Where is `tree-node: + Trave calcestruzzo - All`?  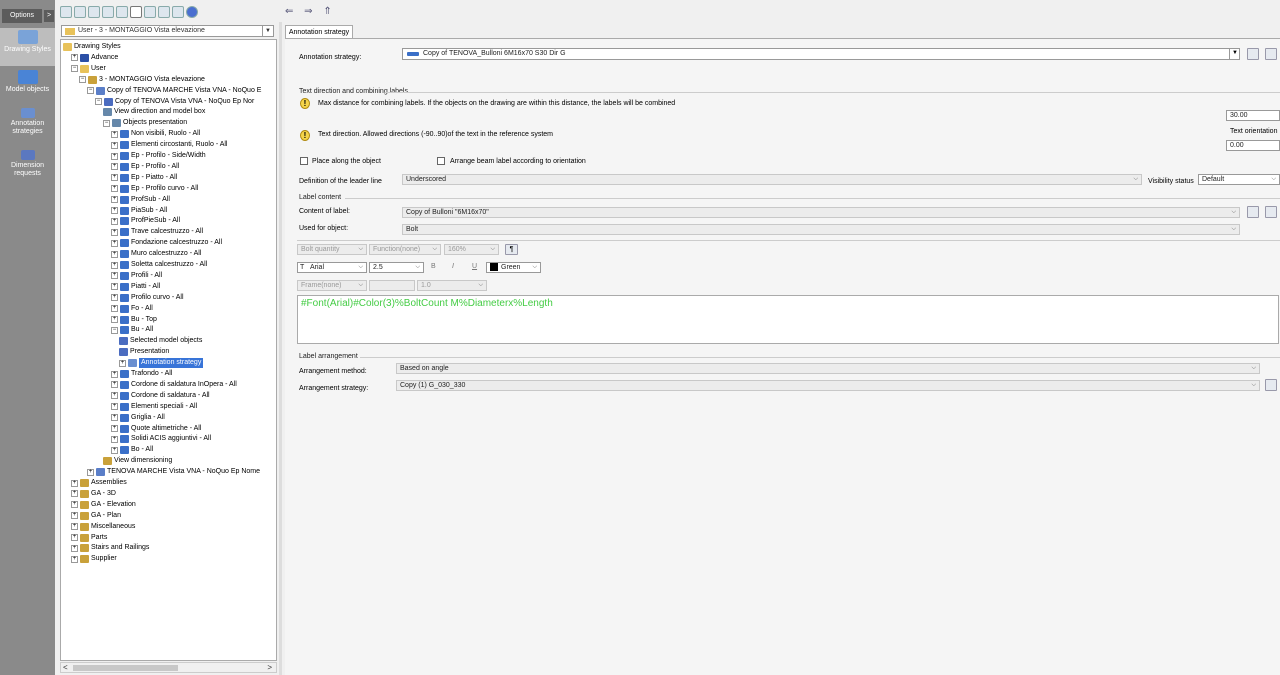 tree-node: + Trave calcestruzzo - All is located at coordinates (157, 232).